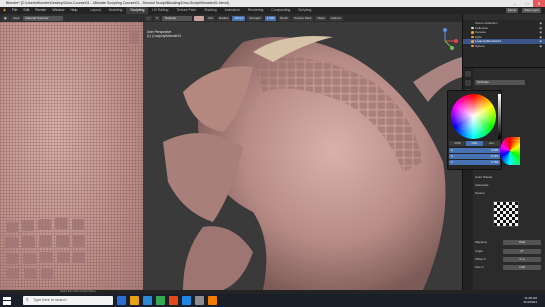 The image size is (545, 307). What do you see at coordinates (95, 10) in the screenshot?
I see `tab-layout: Layout` at bounding box center [95, 10].